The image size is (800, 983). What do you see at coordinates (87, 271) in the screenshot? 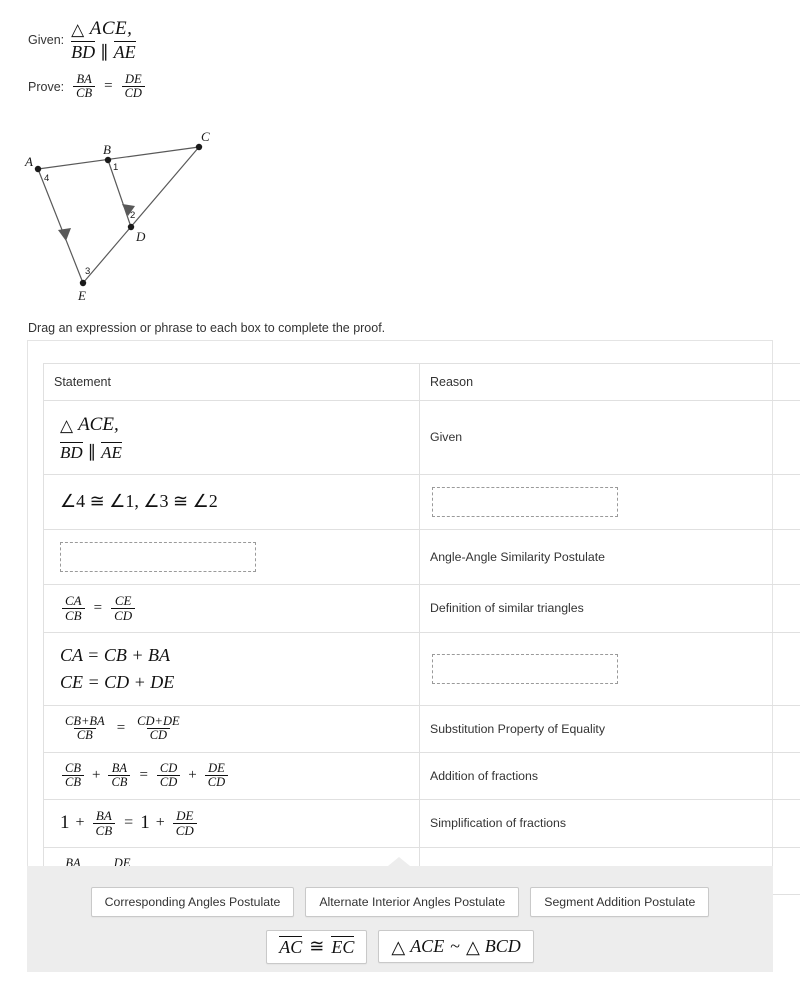
I see `angle-label-3: 3` at bounding box center [87, 271].